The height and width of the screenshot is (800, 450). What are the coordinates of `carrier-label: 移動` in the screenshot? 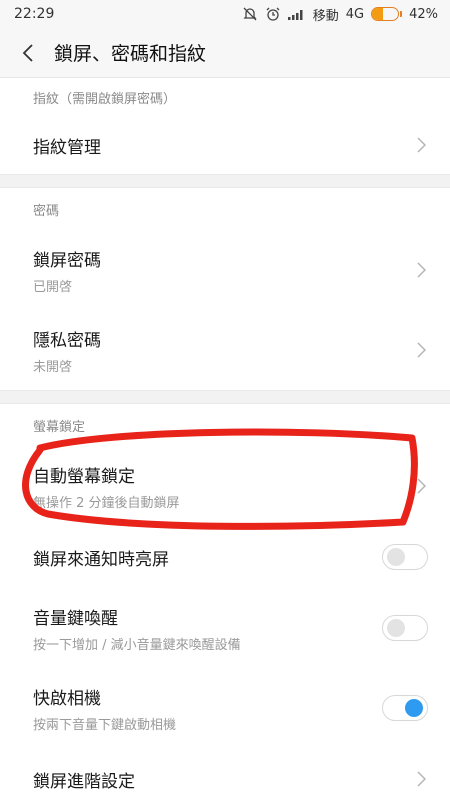 It's located at (325, 16).